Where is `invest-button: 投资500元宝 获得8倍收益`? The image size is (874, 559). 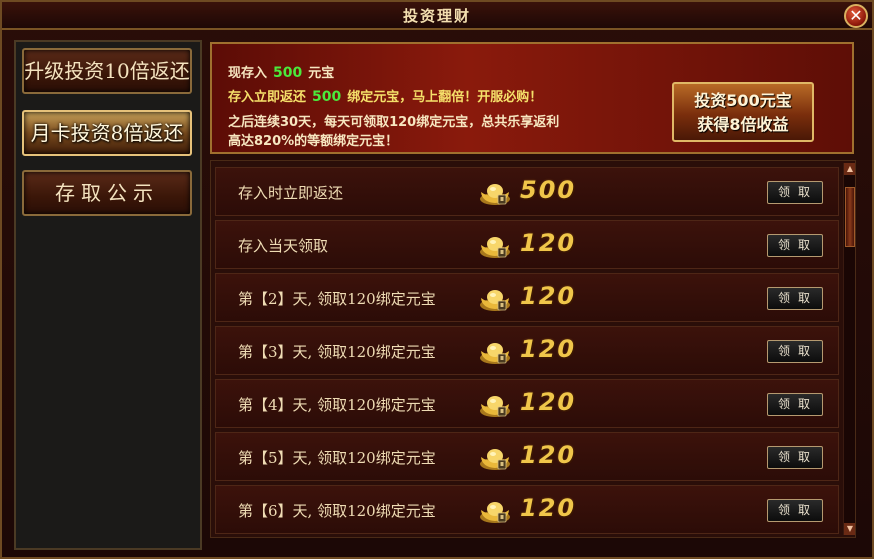 invest-button: 投资500元宝 获得8倍收益 is located at coordinates (743, 112).